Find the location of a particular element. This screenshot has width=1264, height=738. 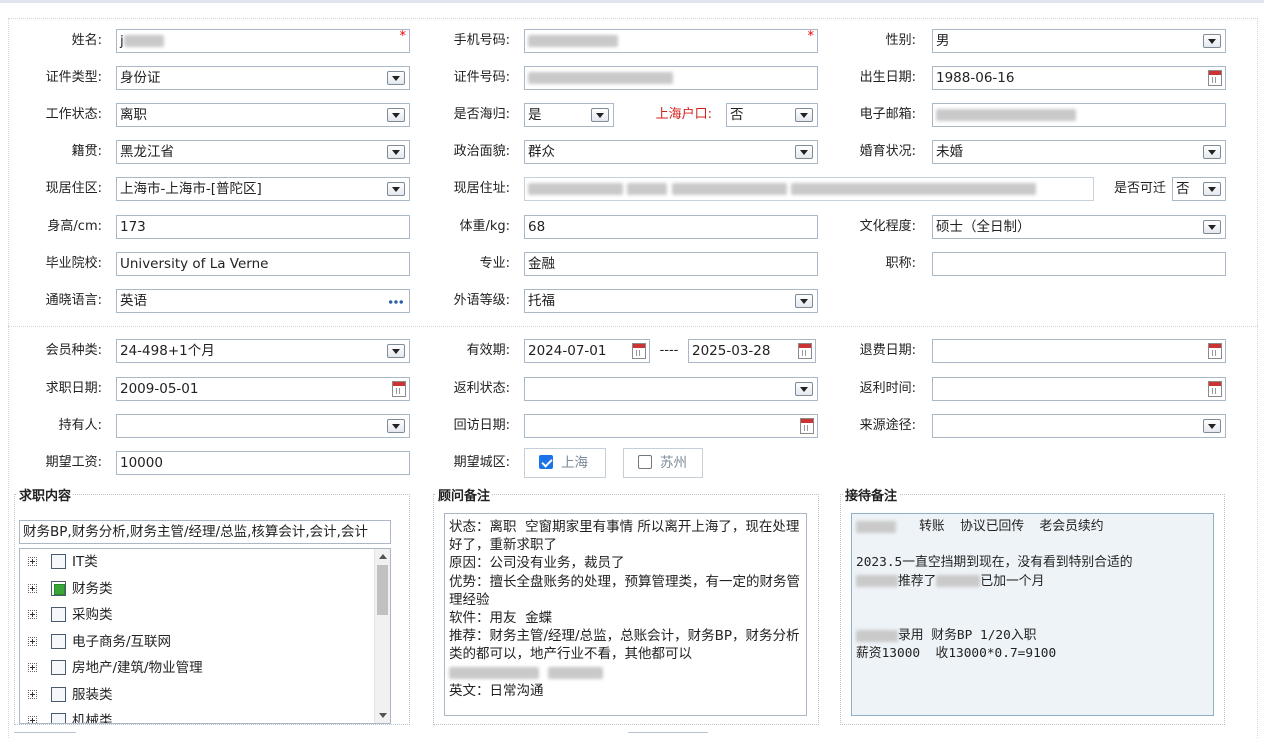

school-input: University of La Verne is located at coordinates (263, 264).